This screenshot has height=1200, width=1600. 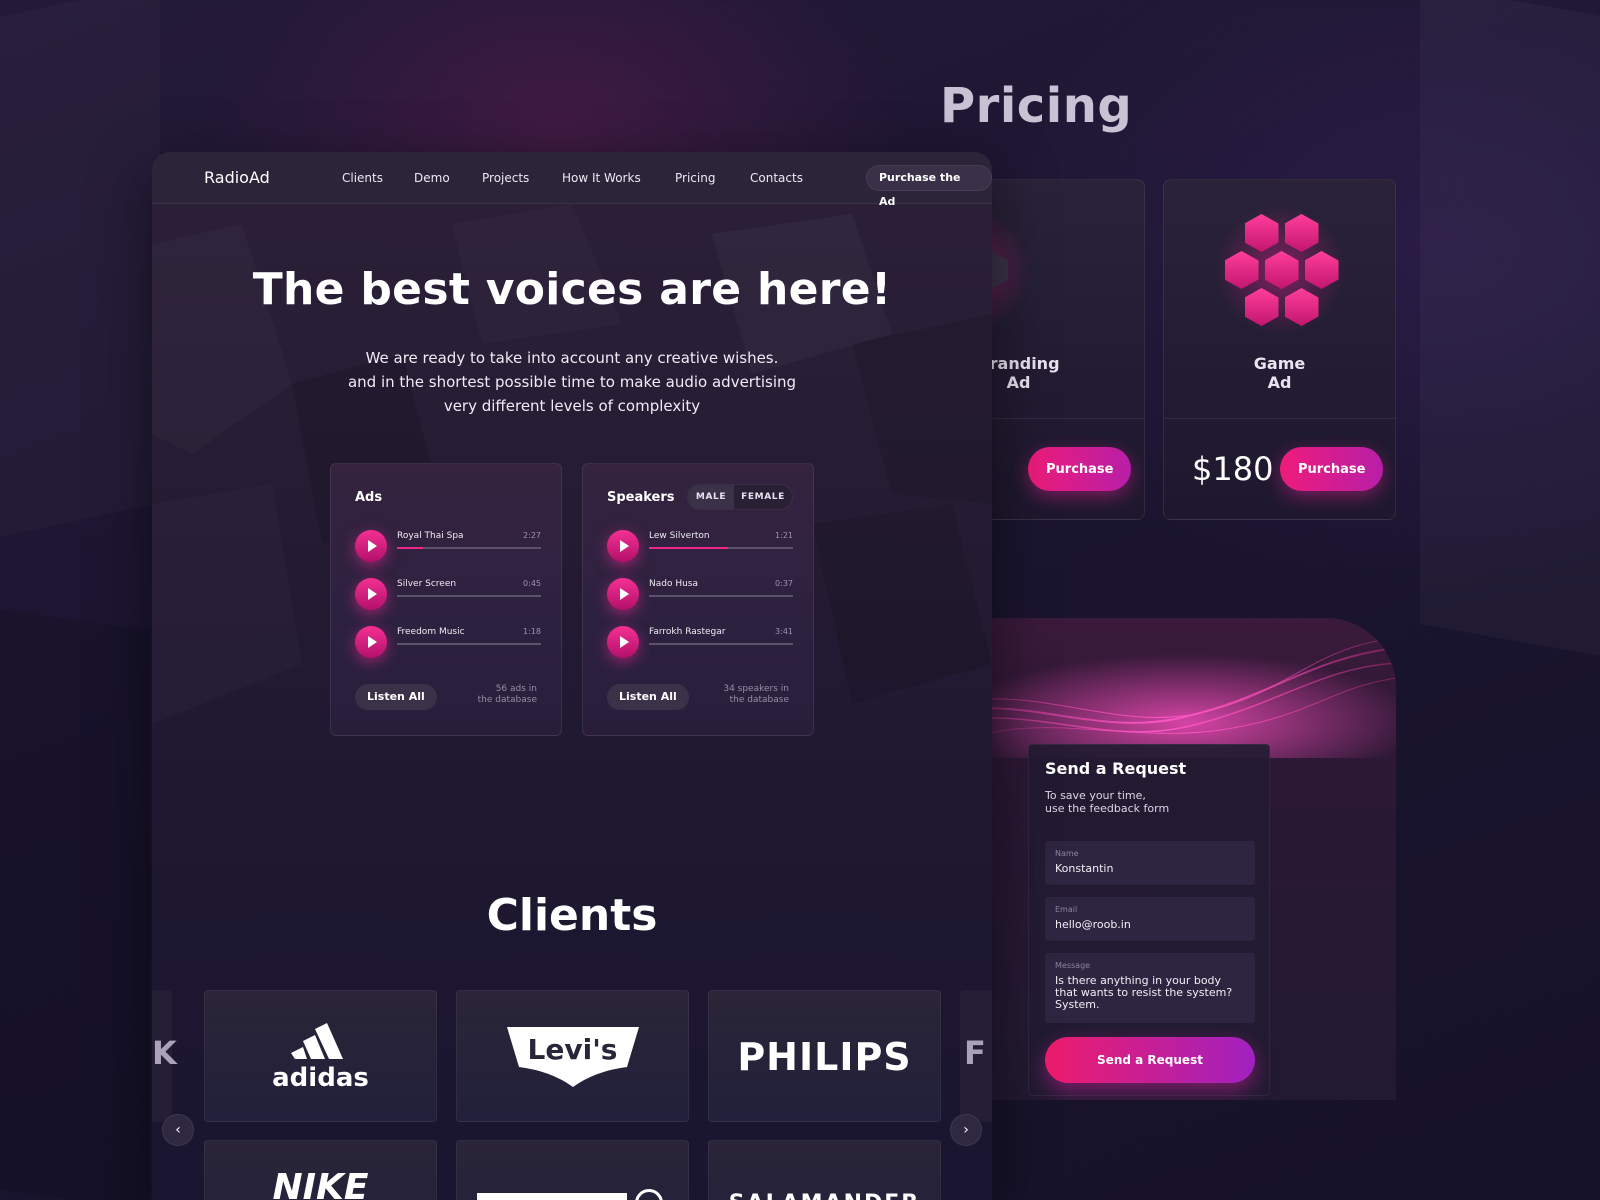 What do you see at coordinates (695, 178) in the screenshot?
I see `nav-link-pricing: Pricing` at bounding box center [695, 178].